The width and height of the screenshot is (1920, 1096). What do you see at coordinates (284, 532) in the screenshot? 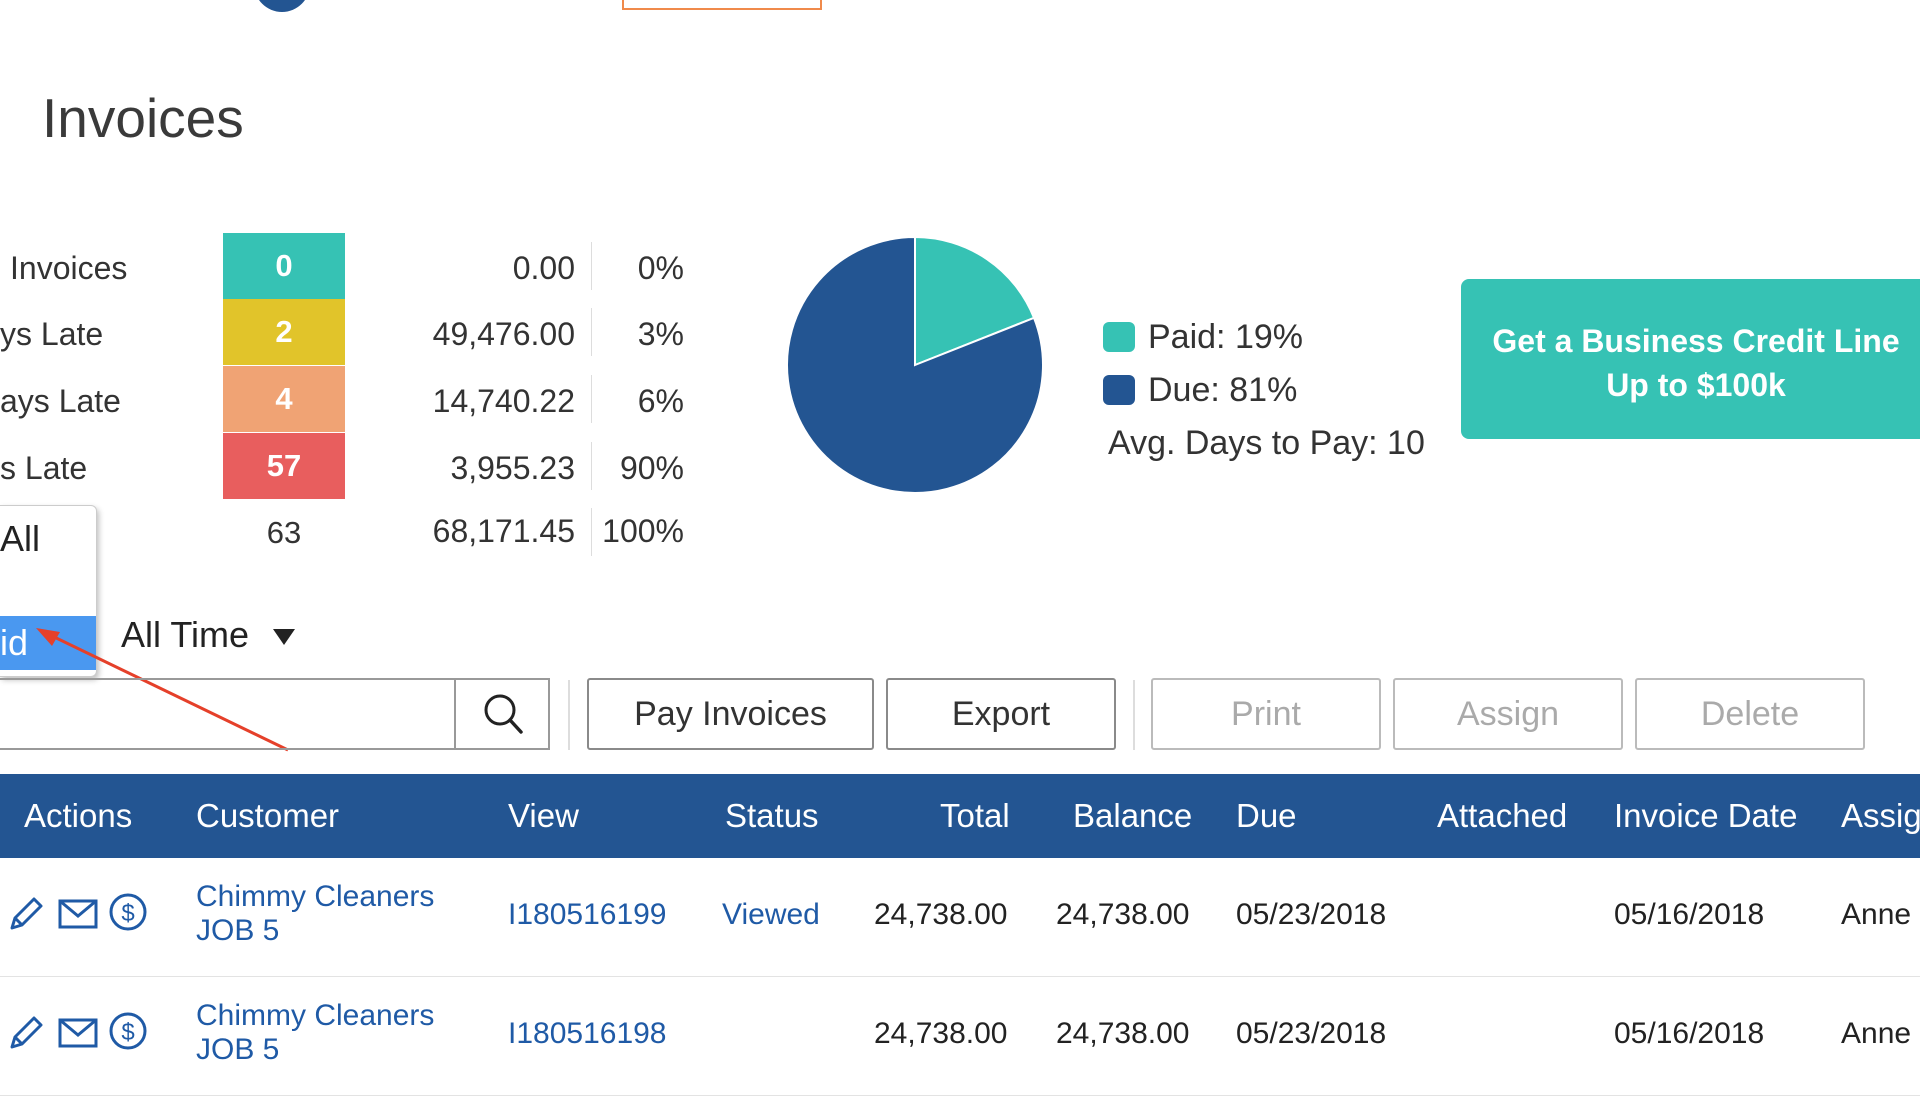
I see `summary-total-count: 63` at bounding box center [284, 532].